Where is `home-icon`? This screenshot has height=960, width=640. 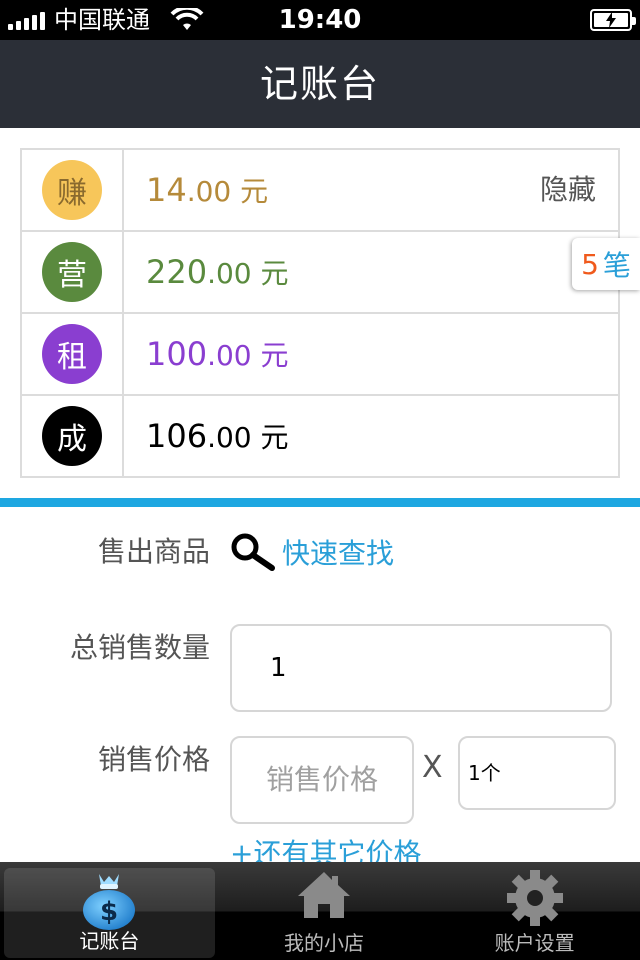
home-icon is located at coordinates (324, 895).